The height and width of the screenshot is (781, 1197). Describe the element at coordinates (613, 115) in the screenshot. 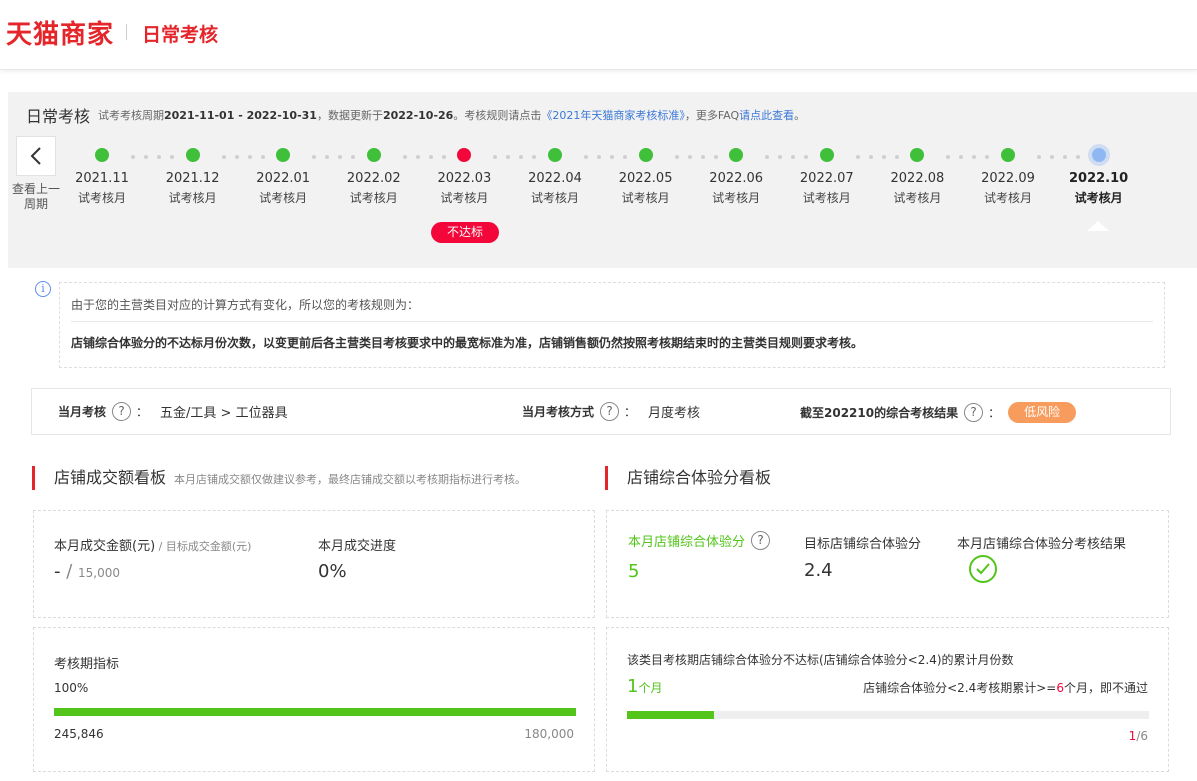

I see `rule-standard-link: 《2021年天猫商家考核标准》` at that location.